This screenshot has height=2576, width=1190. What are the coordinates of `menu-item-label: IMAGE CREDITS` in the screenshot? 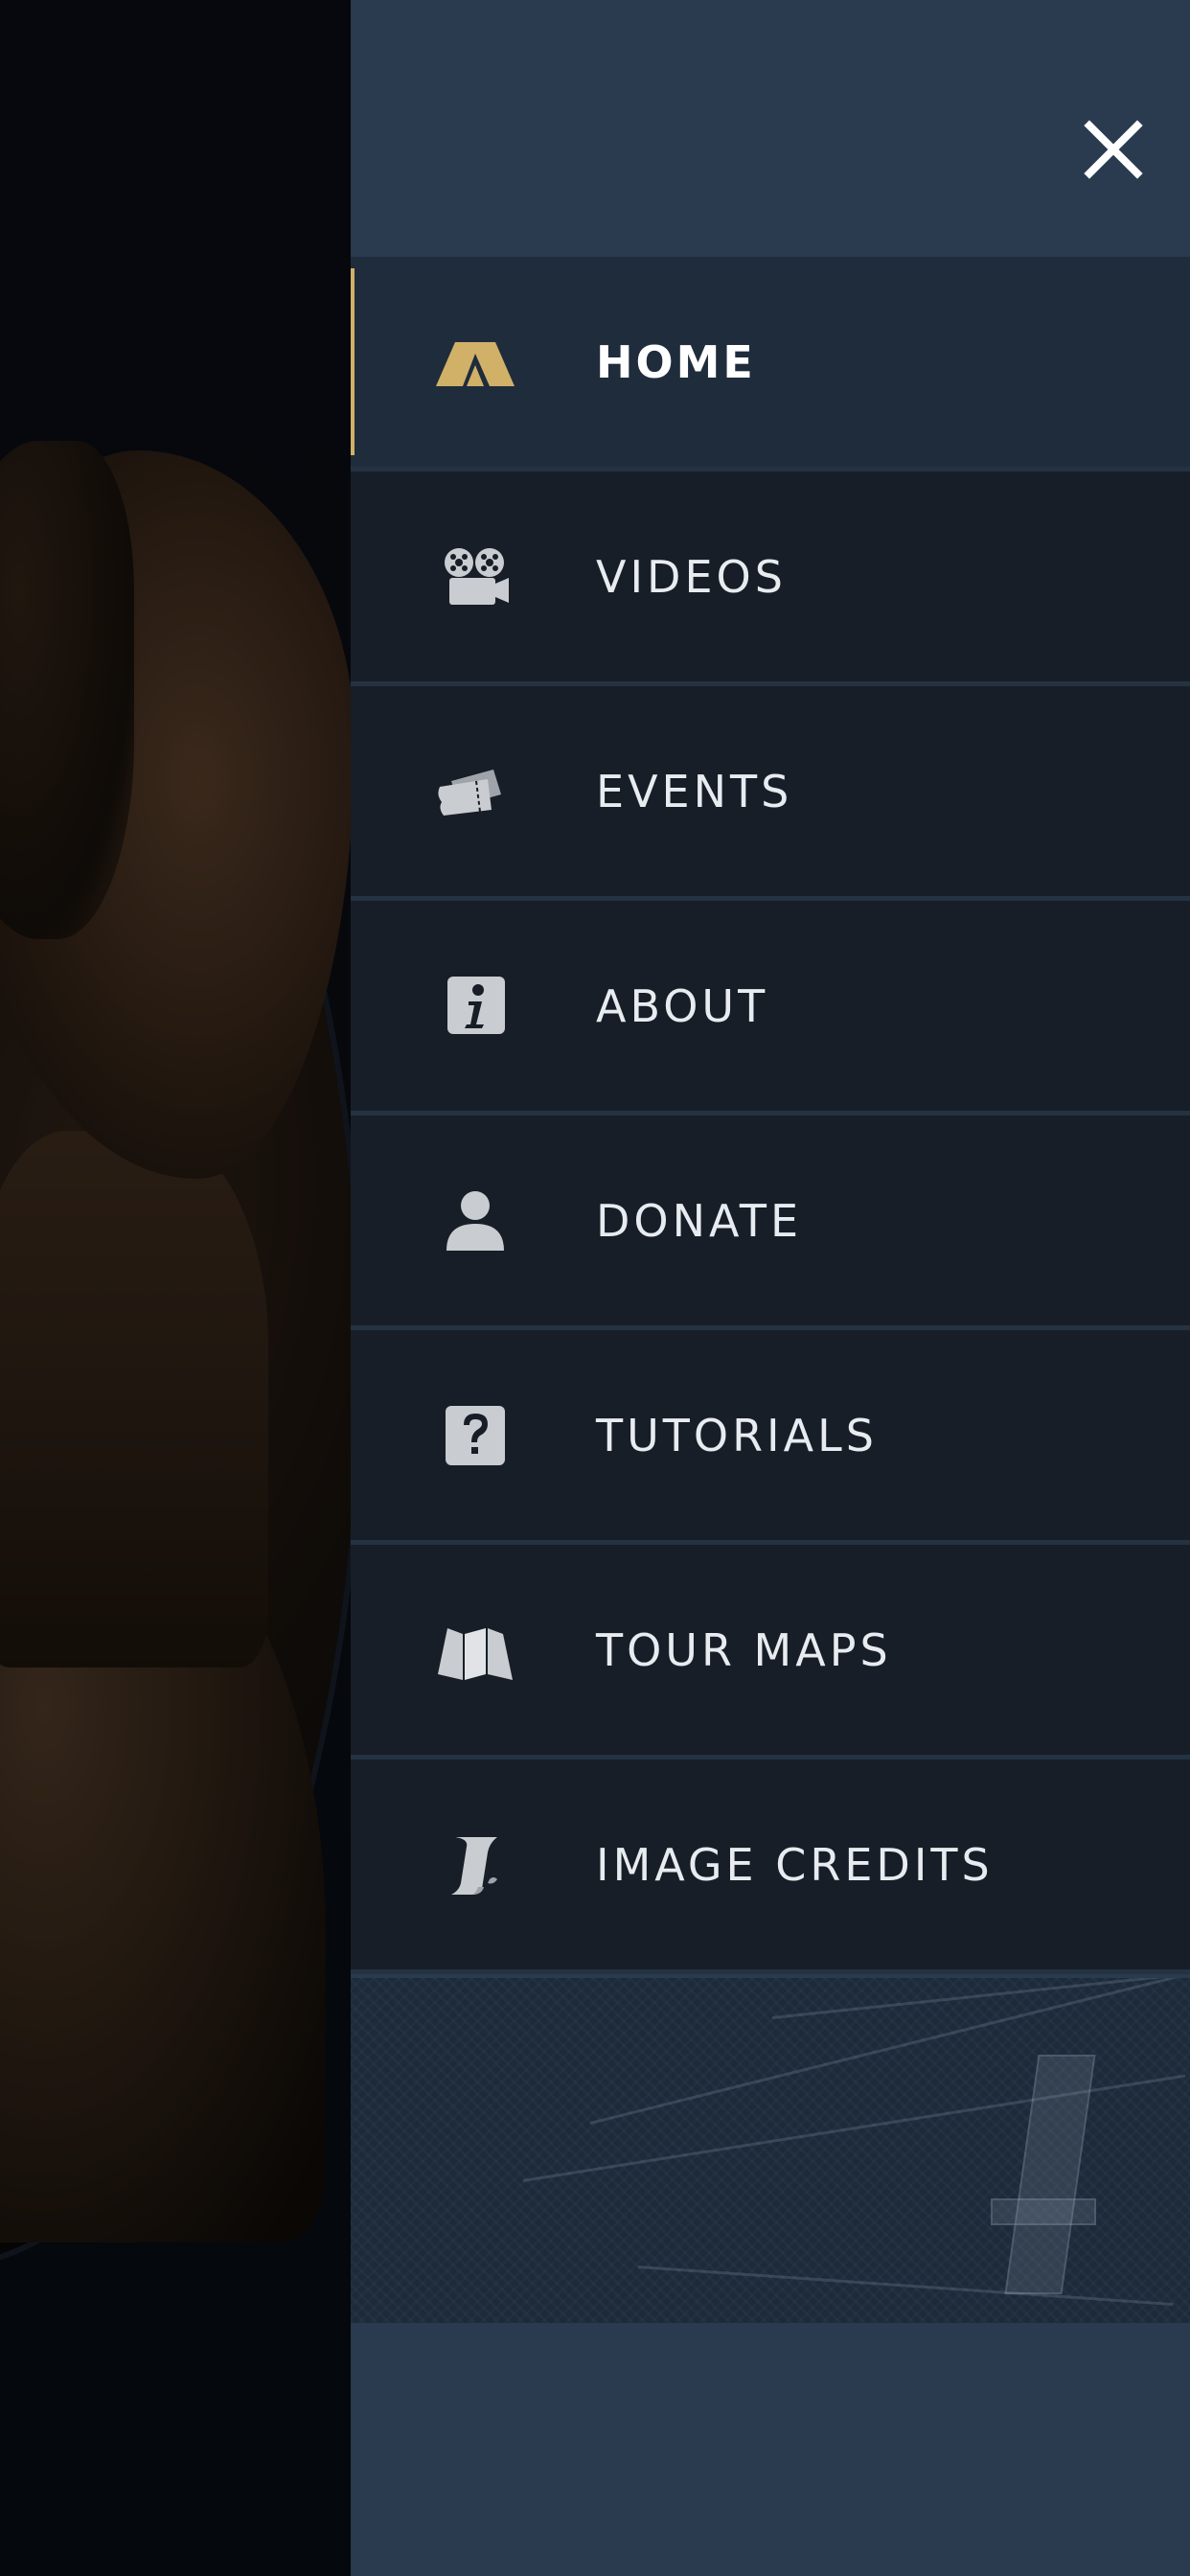 It's located at (795, 1864).